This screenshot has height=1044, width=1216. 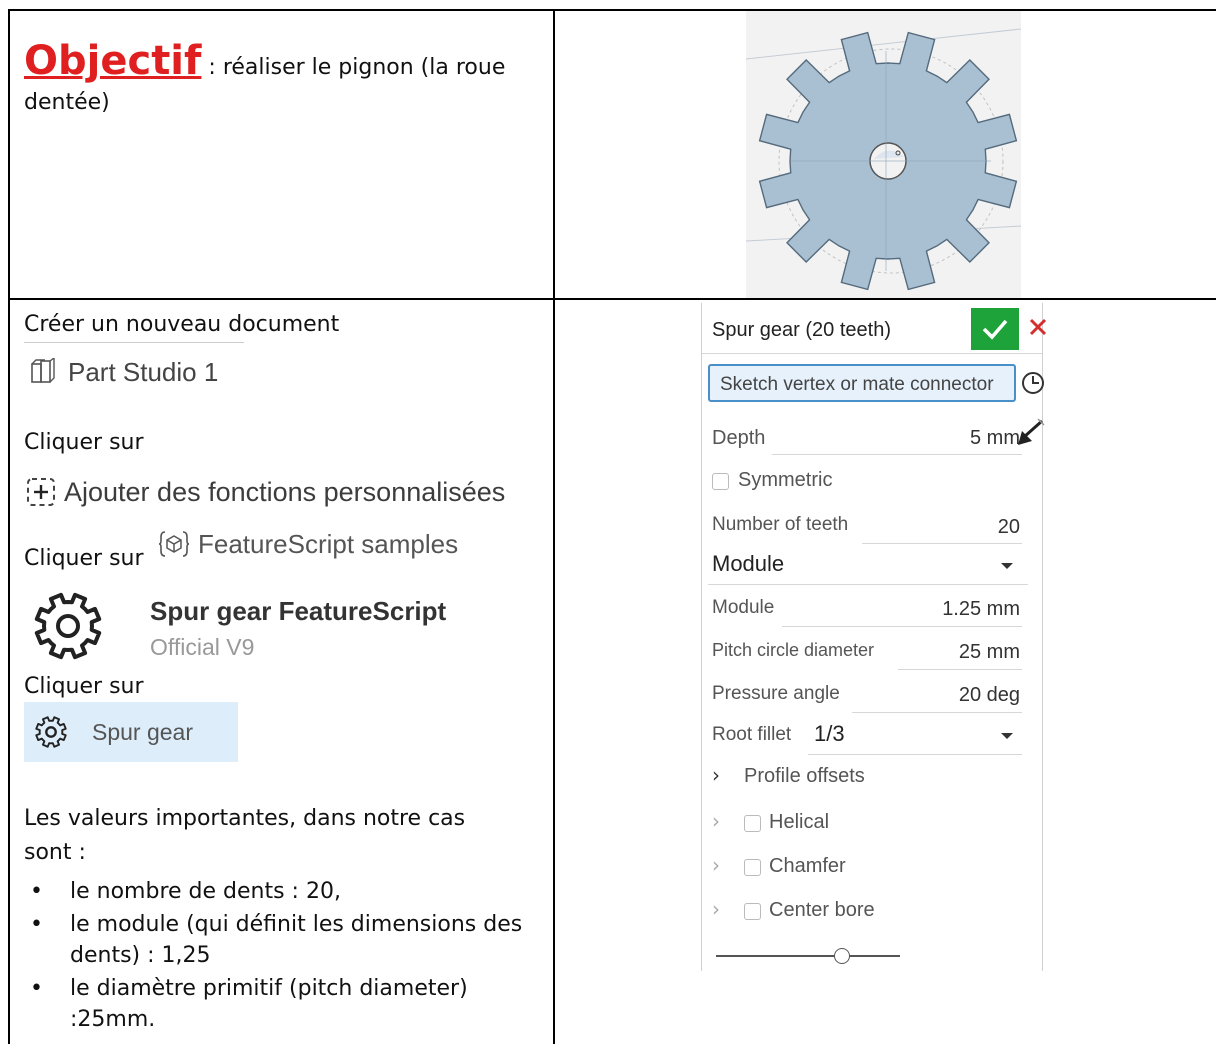 What do you see at coordinates (720, 481) in the screenshot?
I see `symmetric-checkbox` at bounding box center [720, 481].